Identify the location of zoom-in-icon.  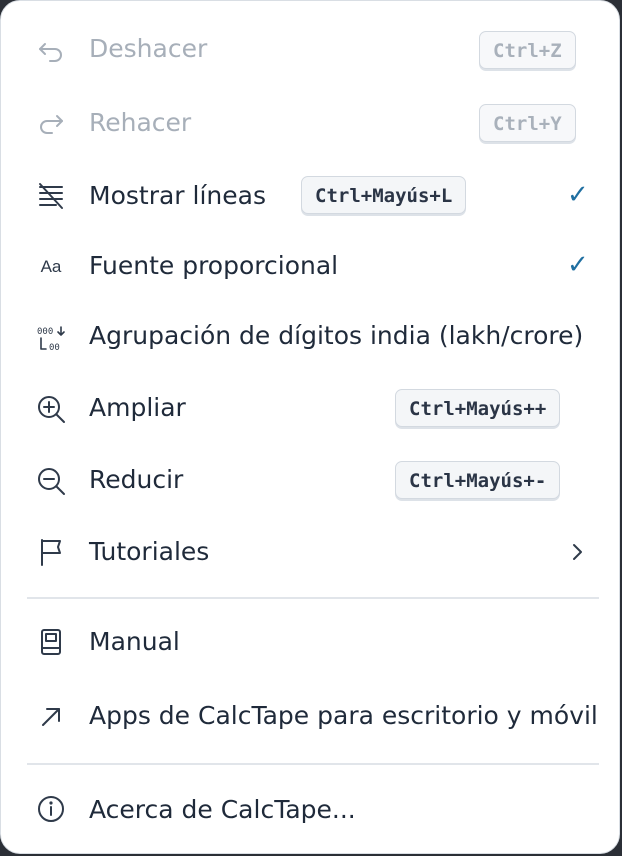
(51, 409).